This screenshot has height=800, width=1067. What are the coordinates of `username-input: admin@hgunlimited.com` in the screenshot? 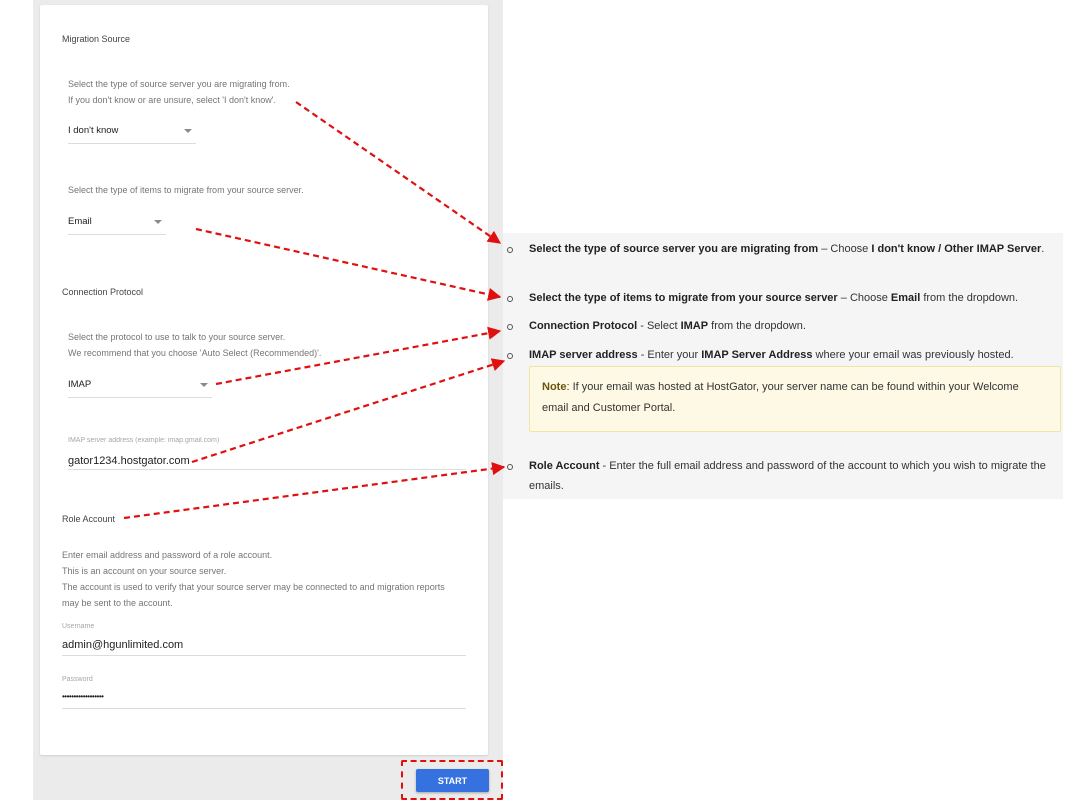 It's located at (122, 645).